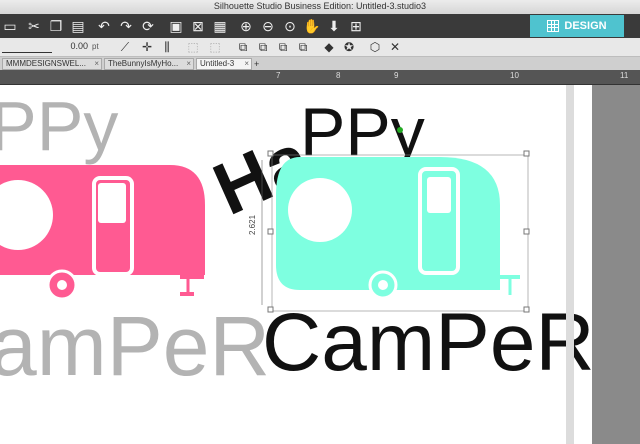 The width and height of the screenshot is (640, 444). Describe the element at coordinates (400, 130) in the screenshot. I see `rotate-handle` at that location.